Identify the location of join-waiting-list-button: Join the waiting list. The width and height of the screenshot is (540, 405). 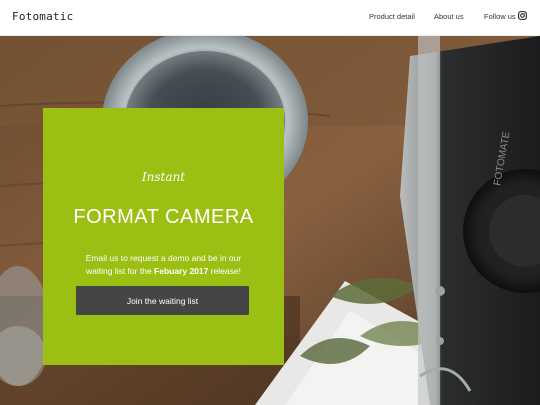
(162, 300).